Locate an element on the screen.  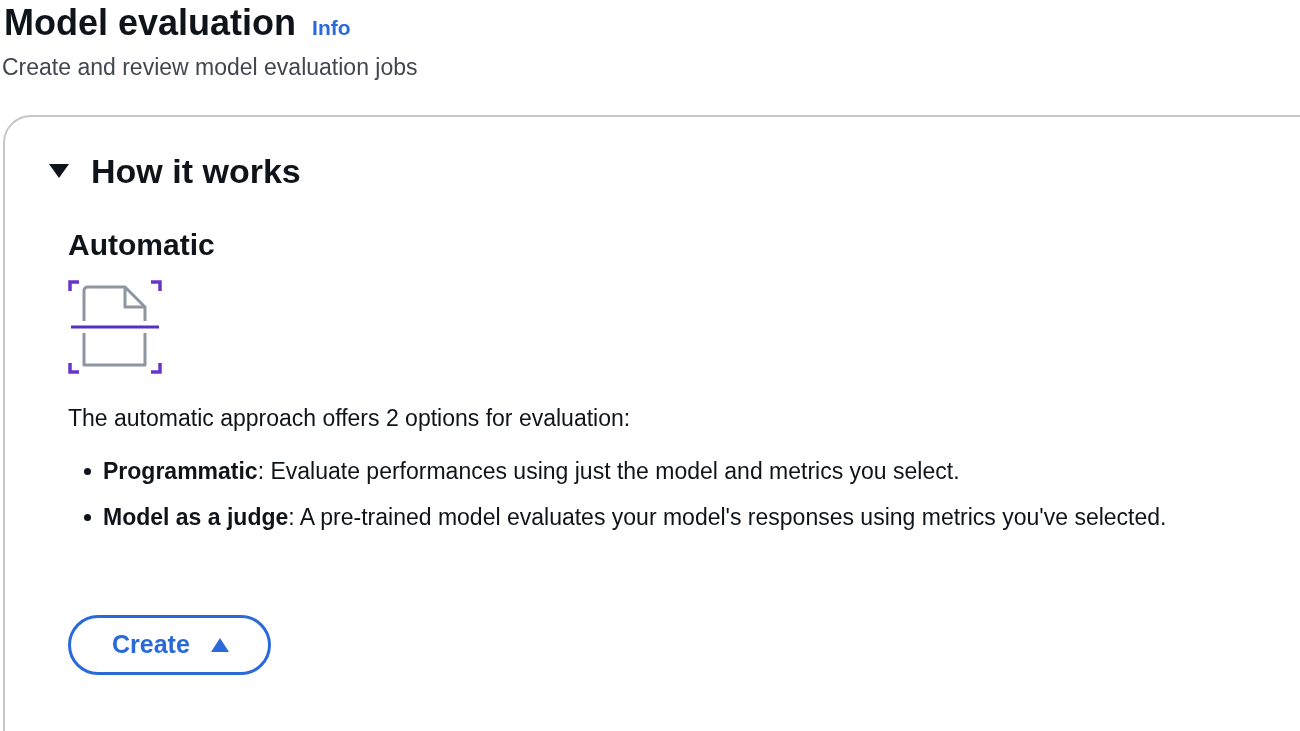
page-title: Model evaluation is located at coordinates (150, 23).